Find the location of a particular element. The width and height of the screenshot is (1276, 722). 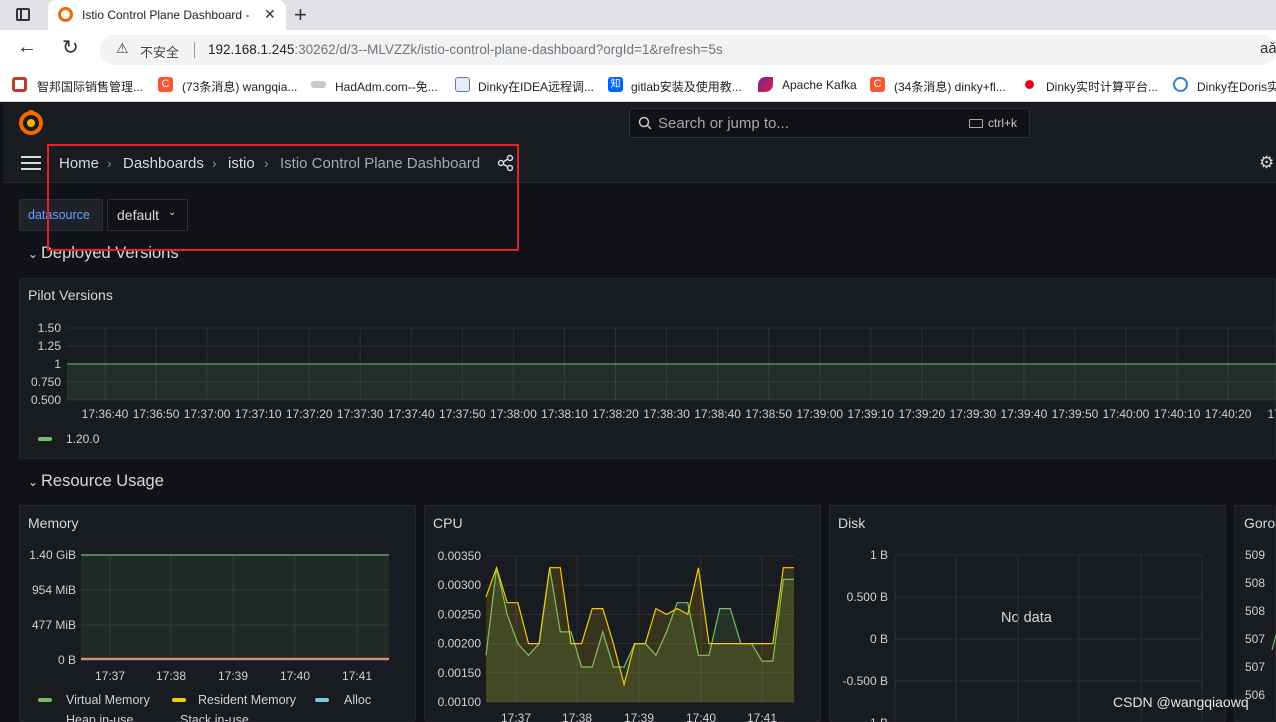

x-tick-label: 17:39:50 is located at coordinates (1075, 414).